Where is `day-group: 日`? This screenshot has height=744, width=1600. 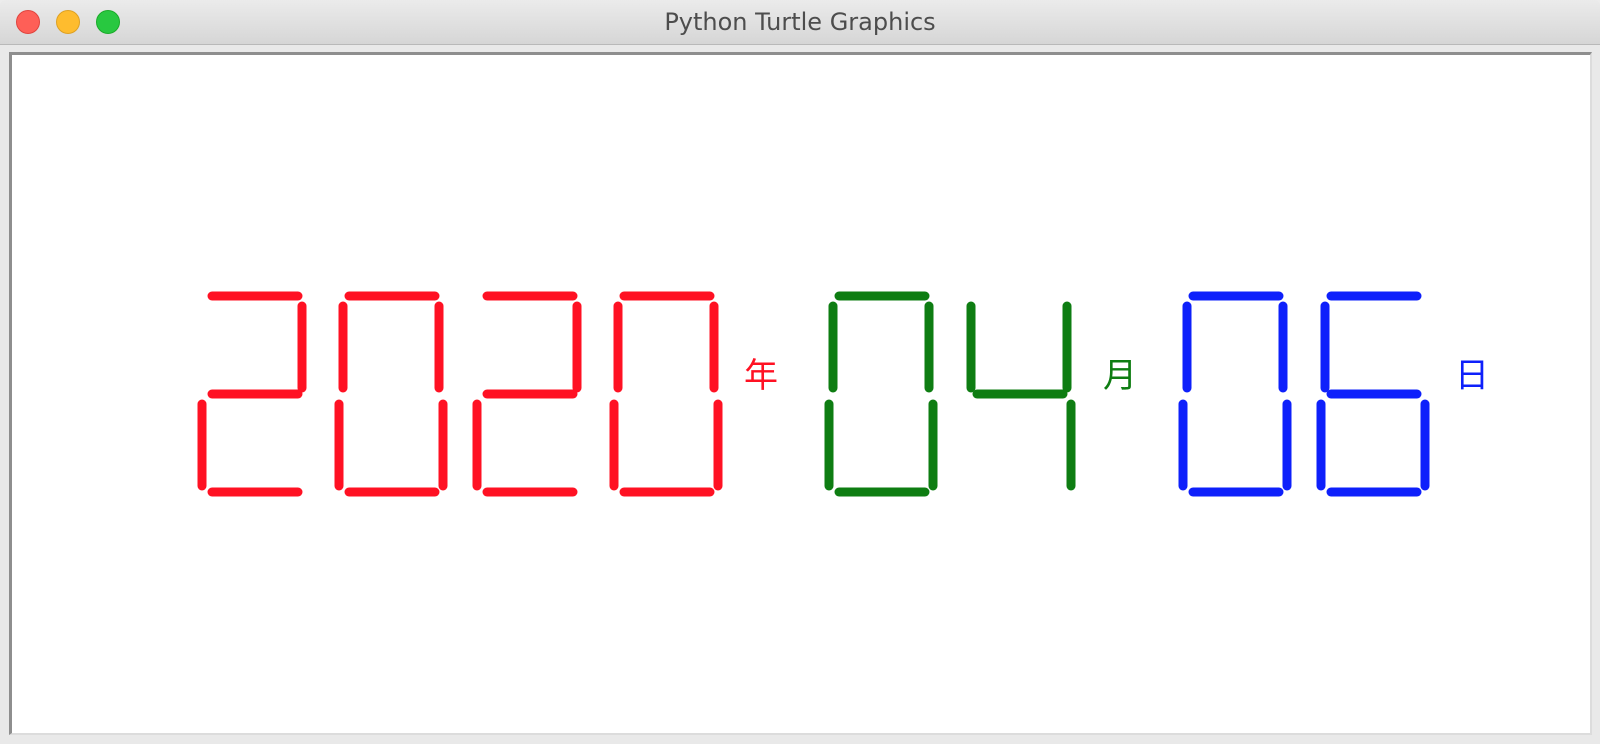 day-group: 日 is located at coordinates (1333, 394).